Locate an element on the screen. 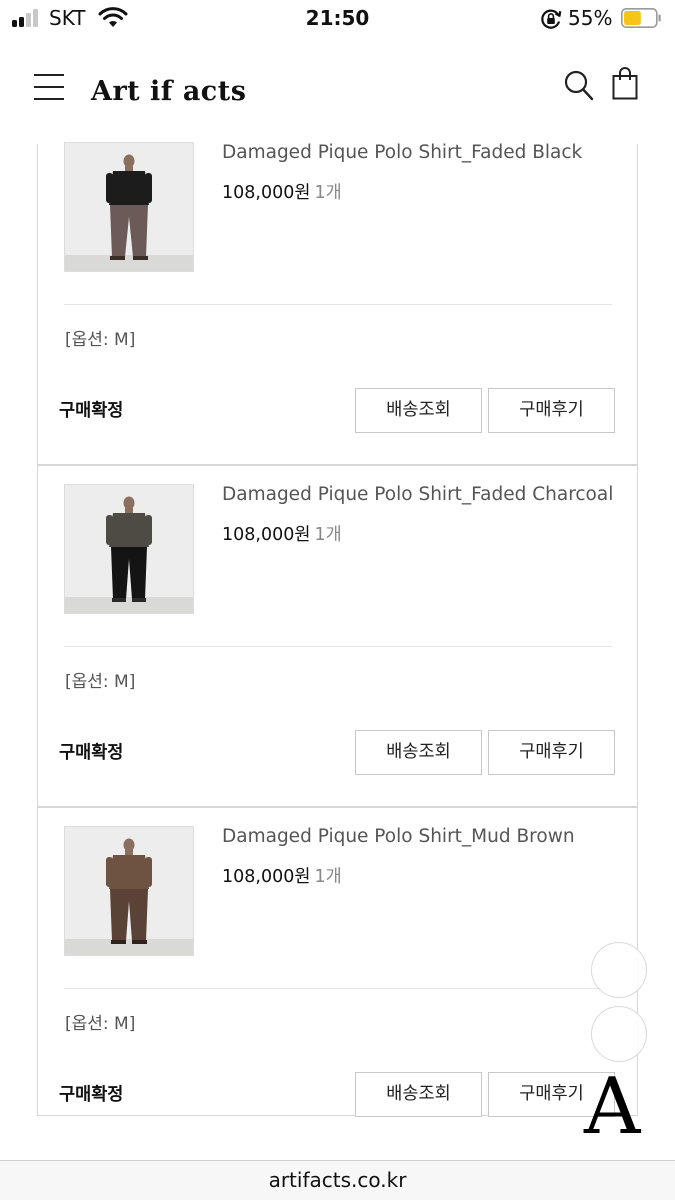  shopping-bag-icon is located at coordinates (625, 83).